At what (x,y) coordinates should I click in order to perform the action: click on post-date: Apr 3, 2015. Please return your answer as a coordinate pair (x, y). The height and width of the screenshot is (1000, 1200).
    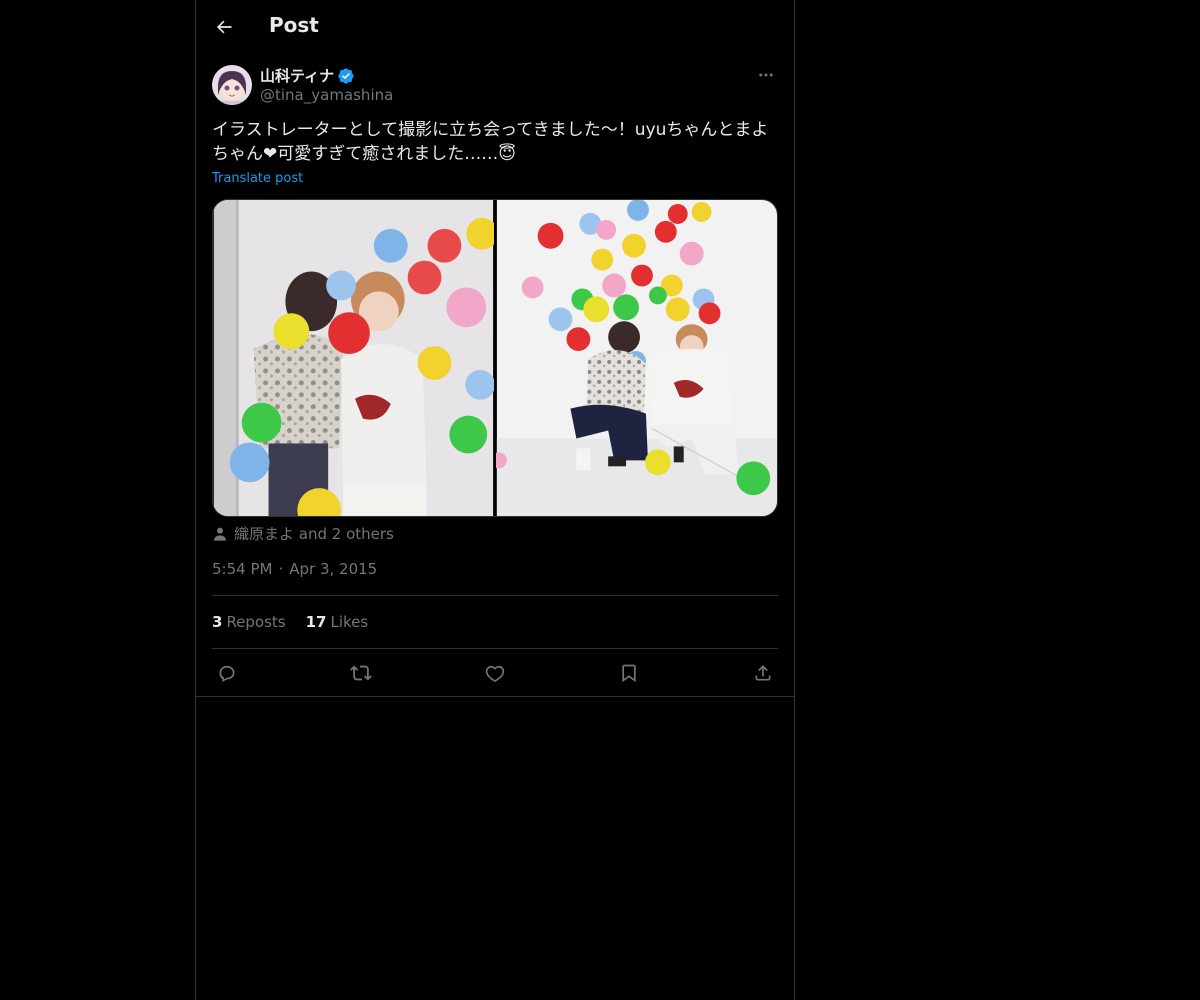
    Looking at the image, I should click on (333, 569).